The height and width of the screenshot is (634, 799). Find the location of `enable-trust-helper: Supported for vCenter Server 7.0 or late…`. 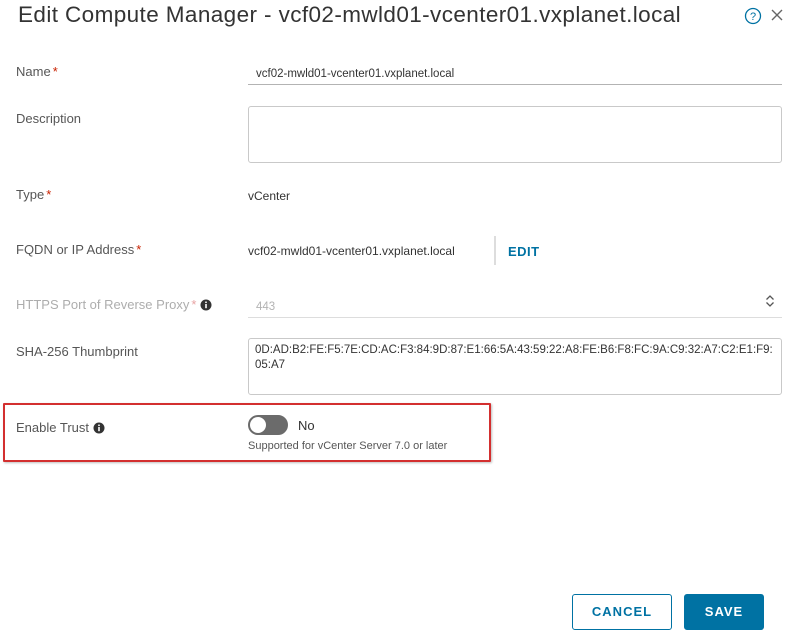

enable-trust-helper: Supported for vCenter Server 7.0 or late… is located at coordinates (348, 446).